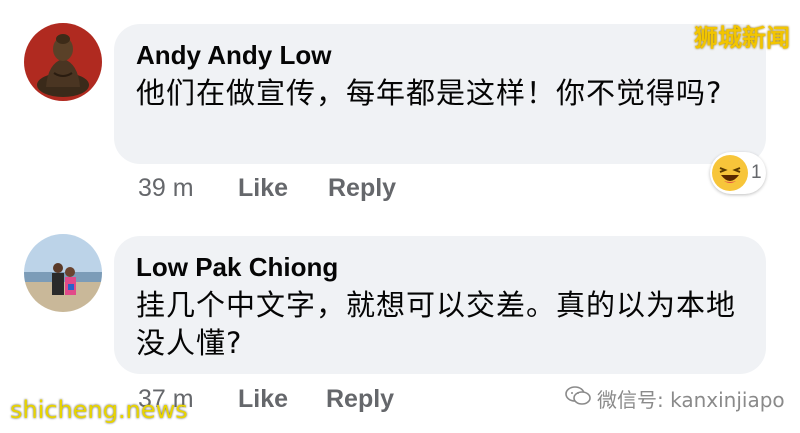 Image resolution: width=800 pixels, height=433 pixels. I want to click on comment-text: 他们在做宣传，每年都是这样！你不觉得吗?, so click(429, 93).